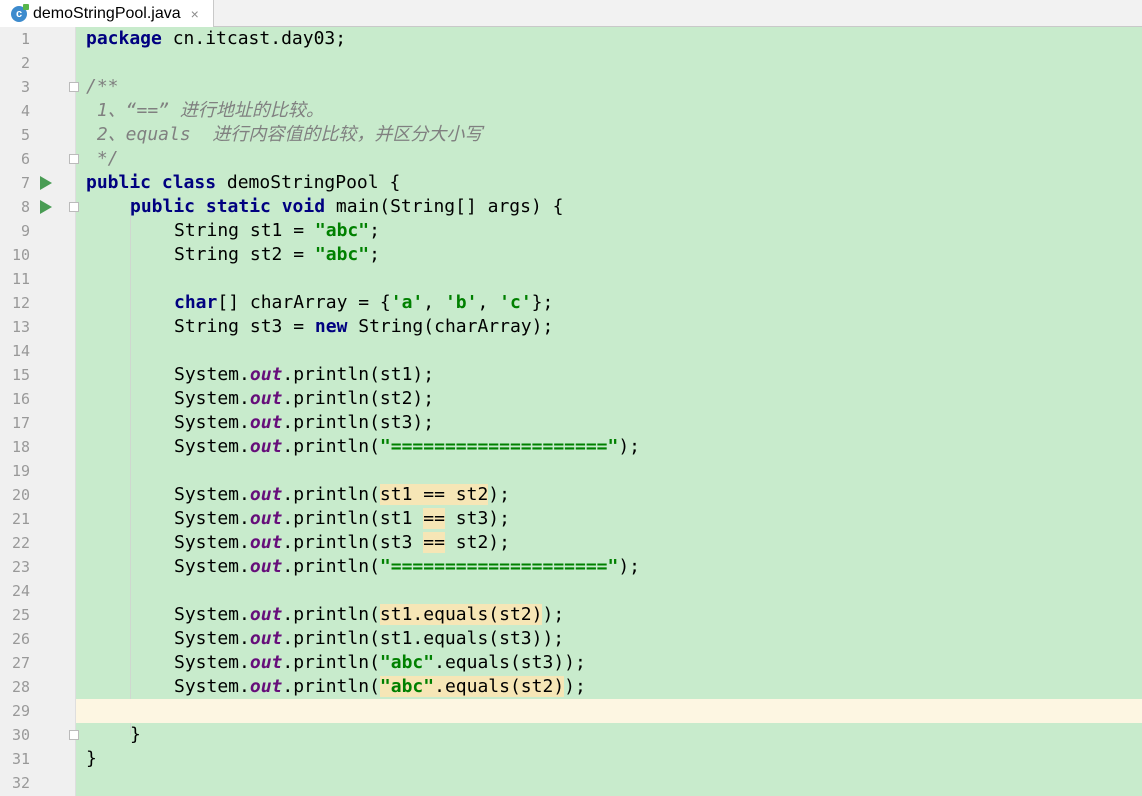 Image resolution: width=1142 pixels, height=796 pixels. I want to click on code-line: System.out.println("abc".equals(st2));, so click(609, 687).